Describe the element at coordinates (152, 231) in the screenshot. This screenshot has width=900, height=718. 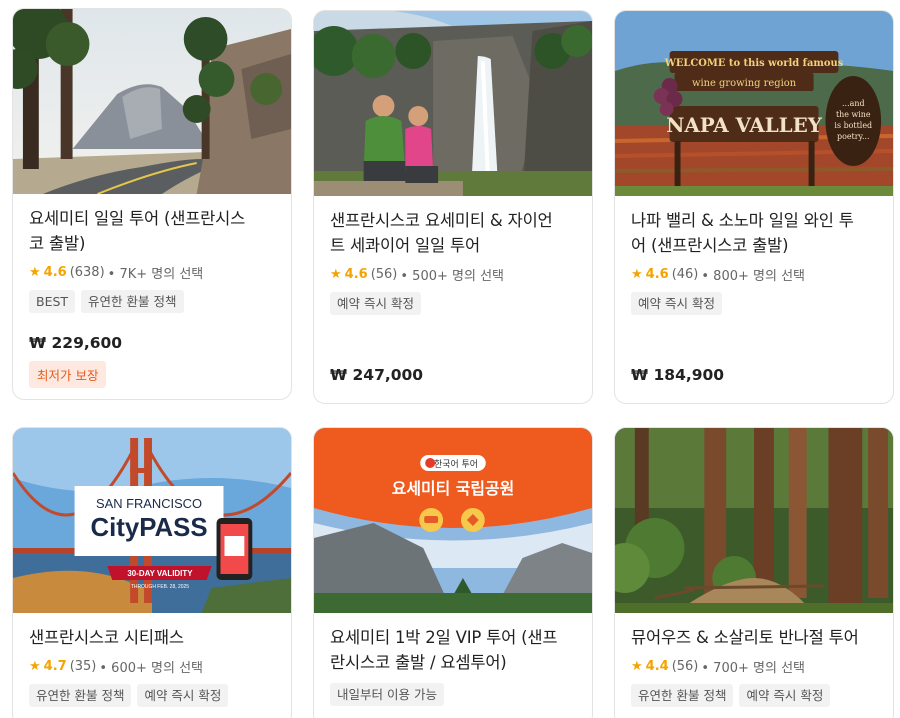
I see `product-title: 요세미티 일일 투어 (샌프란시스 코 출발)` at that location.